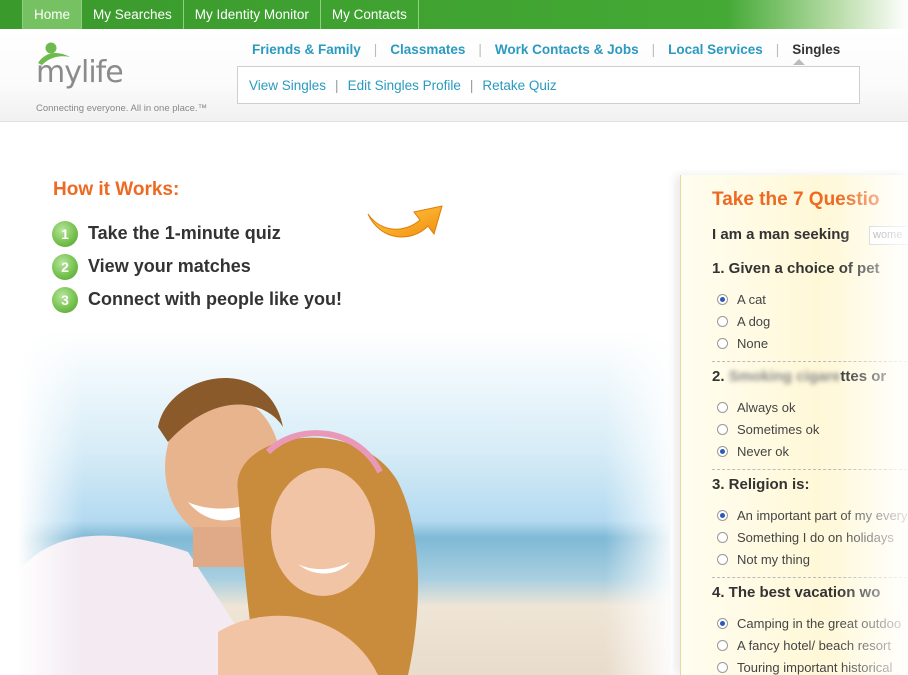 Image resolution: width=908 pixels, height=675 pixels. I want to click on option-label: Never ok, so click(763, 451).